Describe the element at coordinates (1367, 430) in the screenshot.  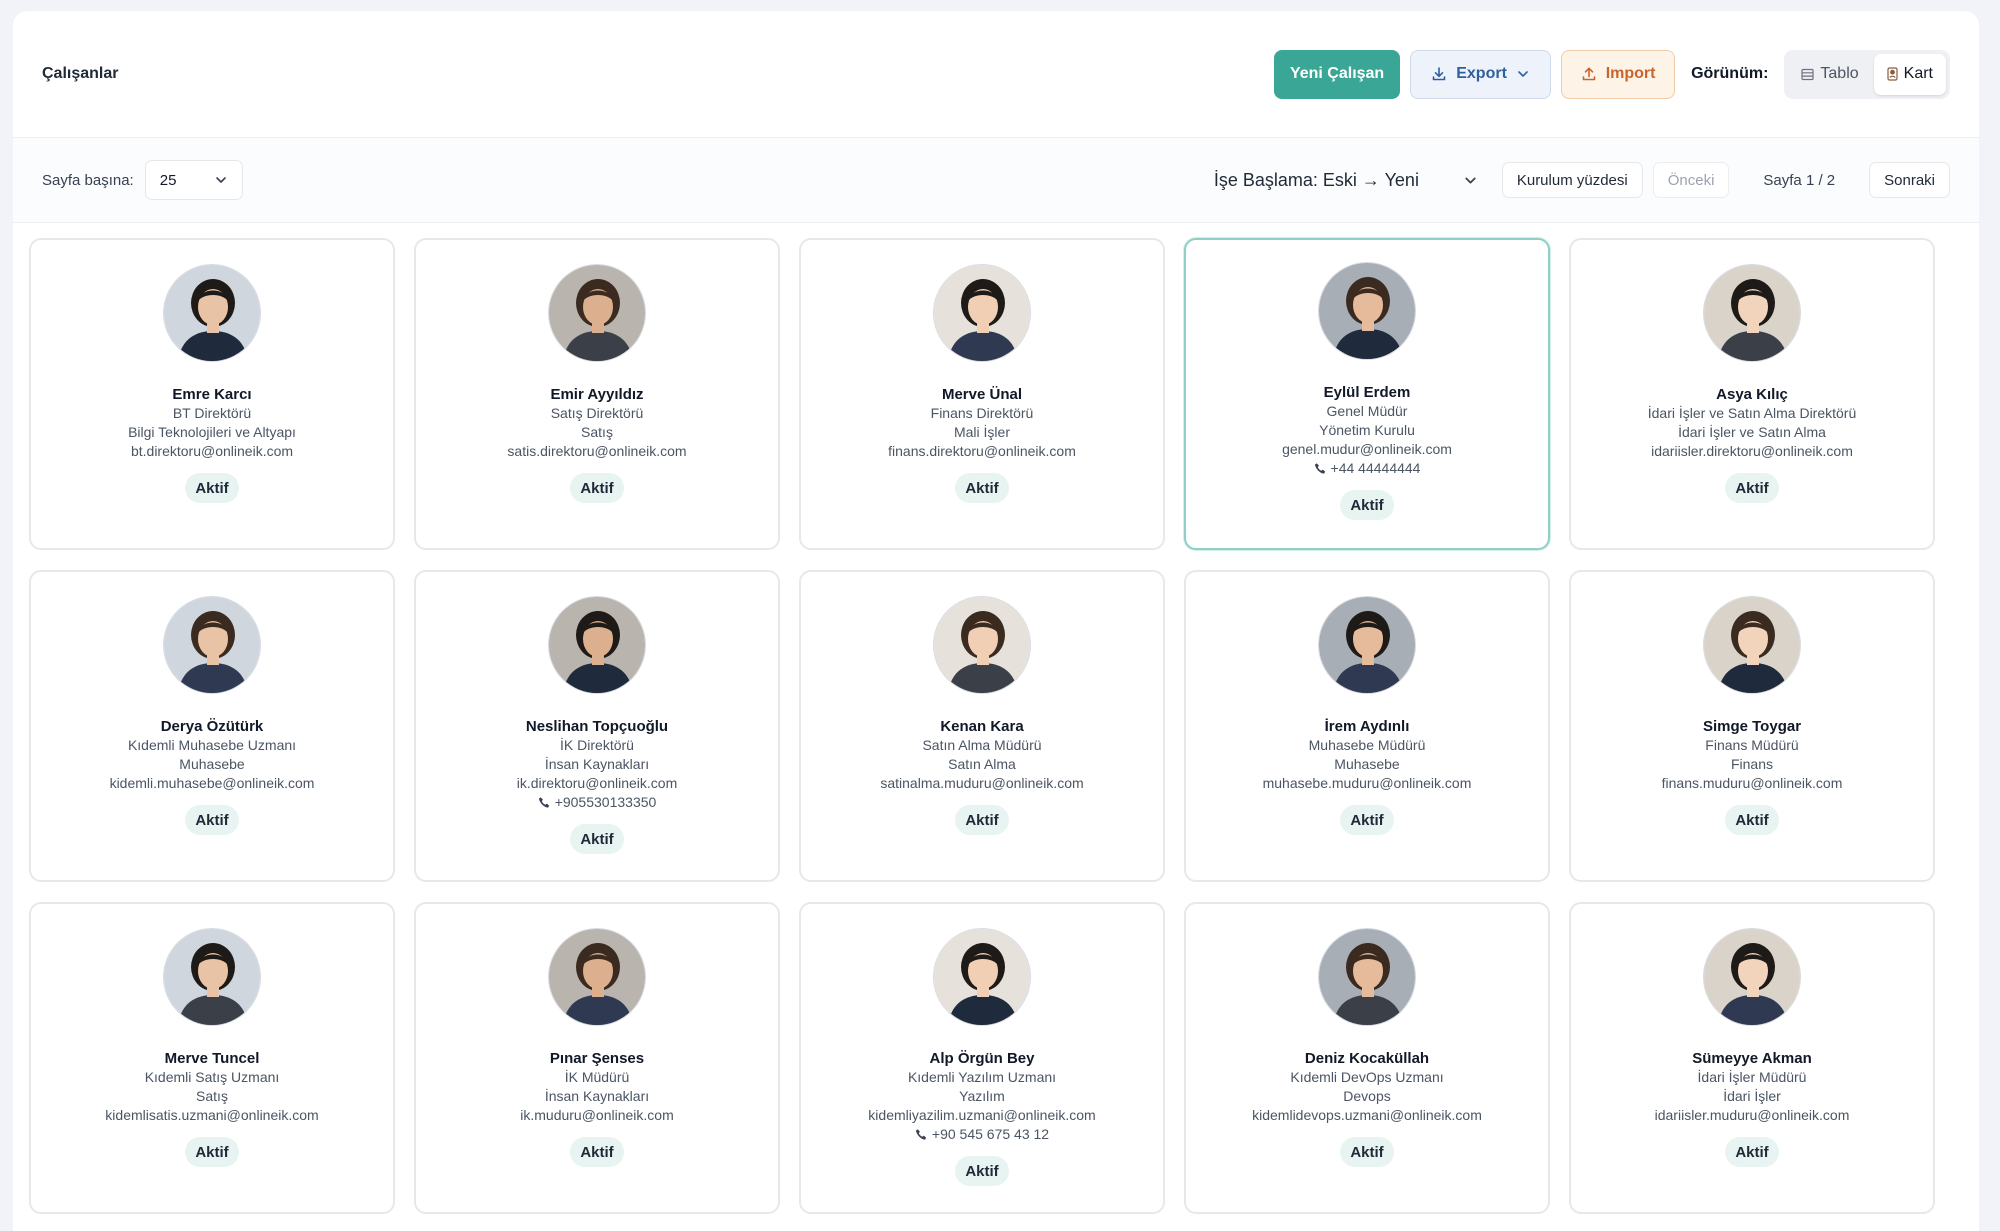
I see `employee-department: Yönetim Kurulu` at that location.